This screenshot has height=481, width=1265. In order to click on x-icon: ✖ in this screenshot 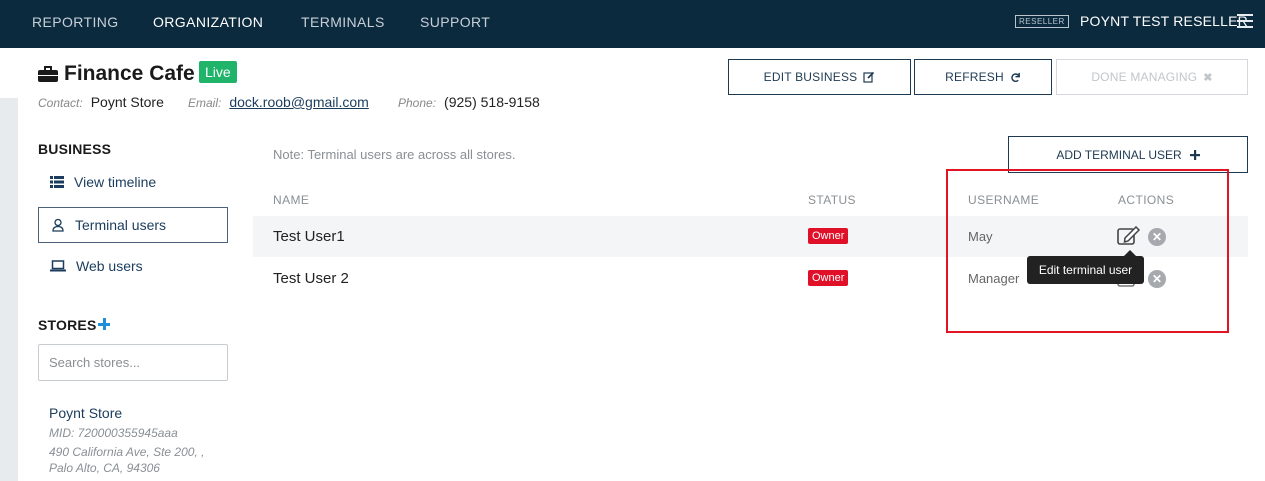, I will do `click(1208, 77)`.